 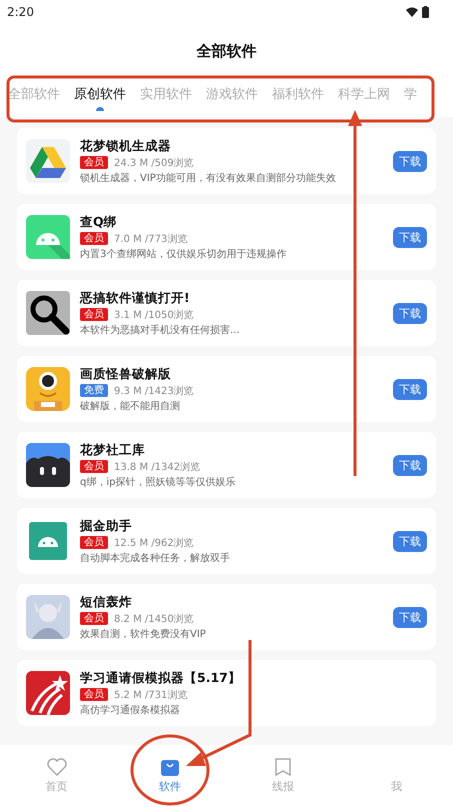 What do you see at coordinates (226, 693) in the screenshot?
I see `app-card: 学习通请假模拟器【5.17】 会员 5.2 M /731浏览 高仿学习通假条模拟器` at bounding box center [226, 693].